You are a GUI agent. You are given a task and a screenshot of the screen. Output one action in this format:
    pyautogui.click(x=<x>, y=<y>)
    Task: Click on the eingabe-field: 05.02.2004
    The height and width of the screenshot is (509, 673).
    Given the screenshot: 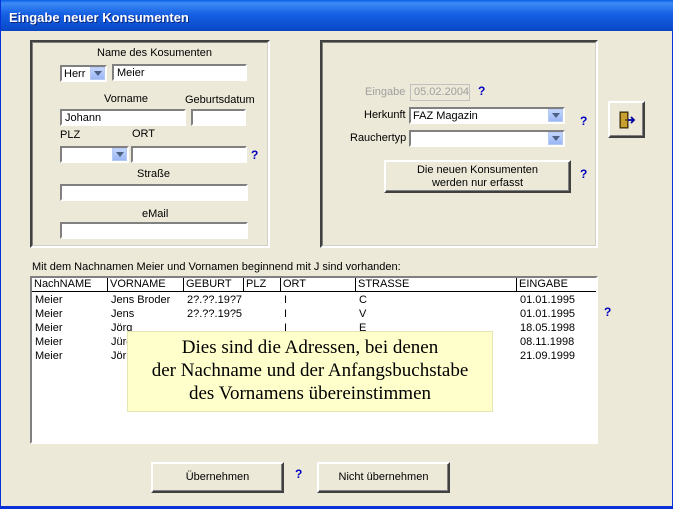 What is the action you would take?
    pyautogui.click(x=440, y=92)
    